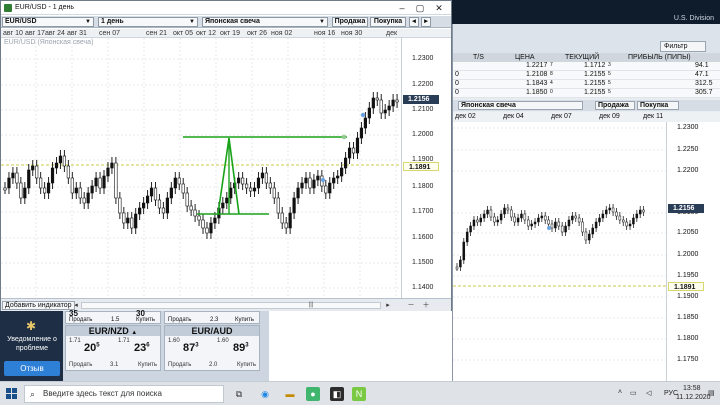 The image size is (720, 405). What do you see at coordinates (212, 317) in the screenshot?
I see `ticket-strip-right: Продать 2.3 Купить` at bounding box center [212, 317].